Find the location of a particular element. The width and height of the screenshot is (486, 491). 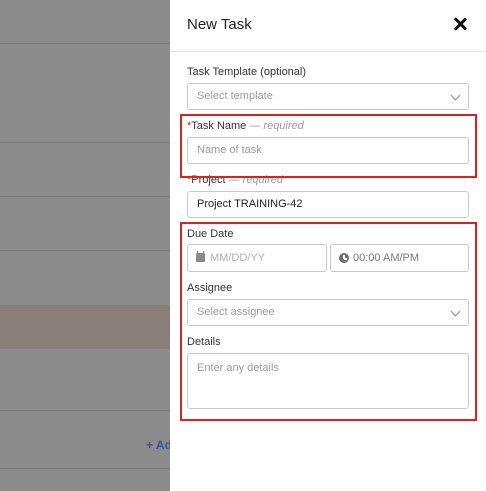

assignee-label: Assignee is located at coordinates (210, 288).